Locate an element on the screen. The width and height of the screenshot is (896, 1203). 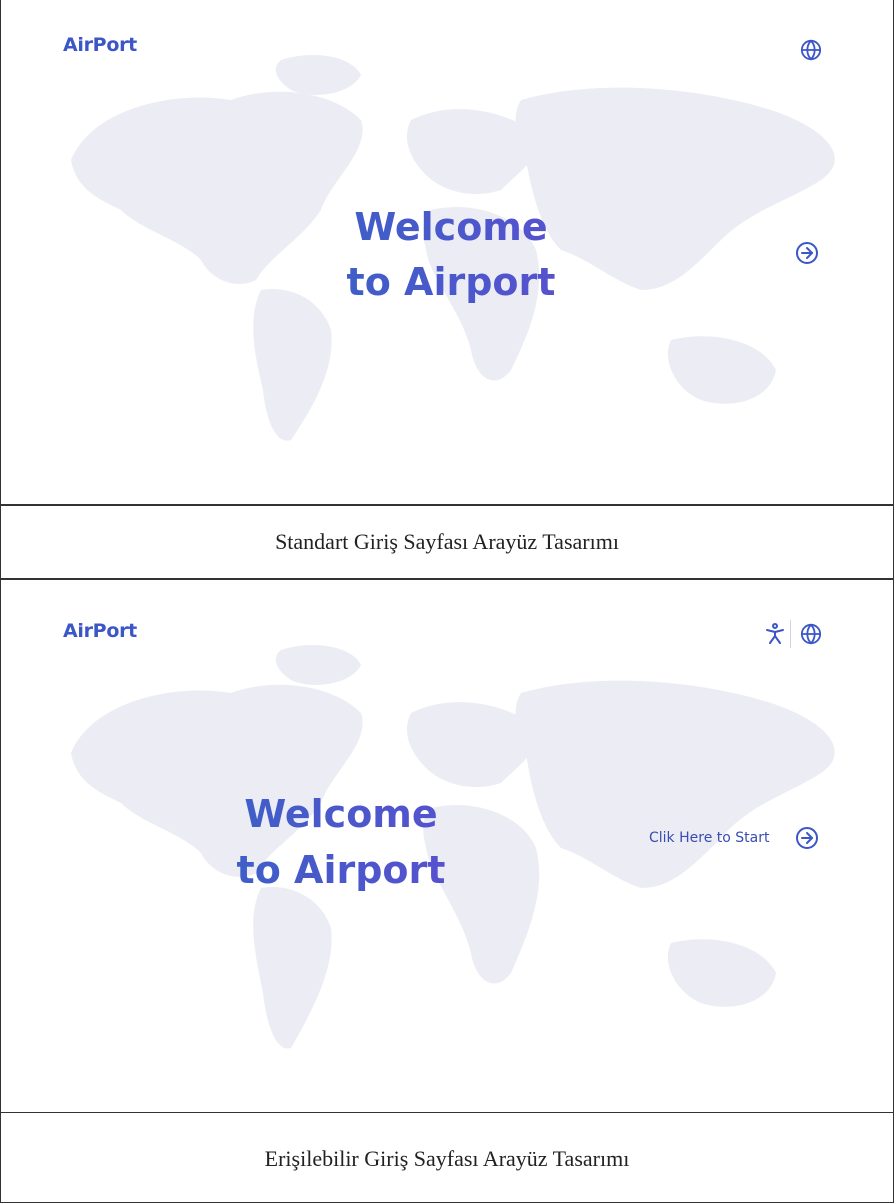
standard-caption: Standart Giriş Sayfası Arayüz Tasarımı is located at coordinates (447, 541).